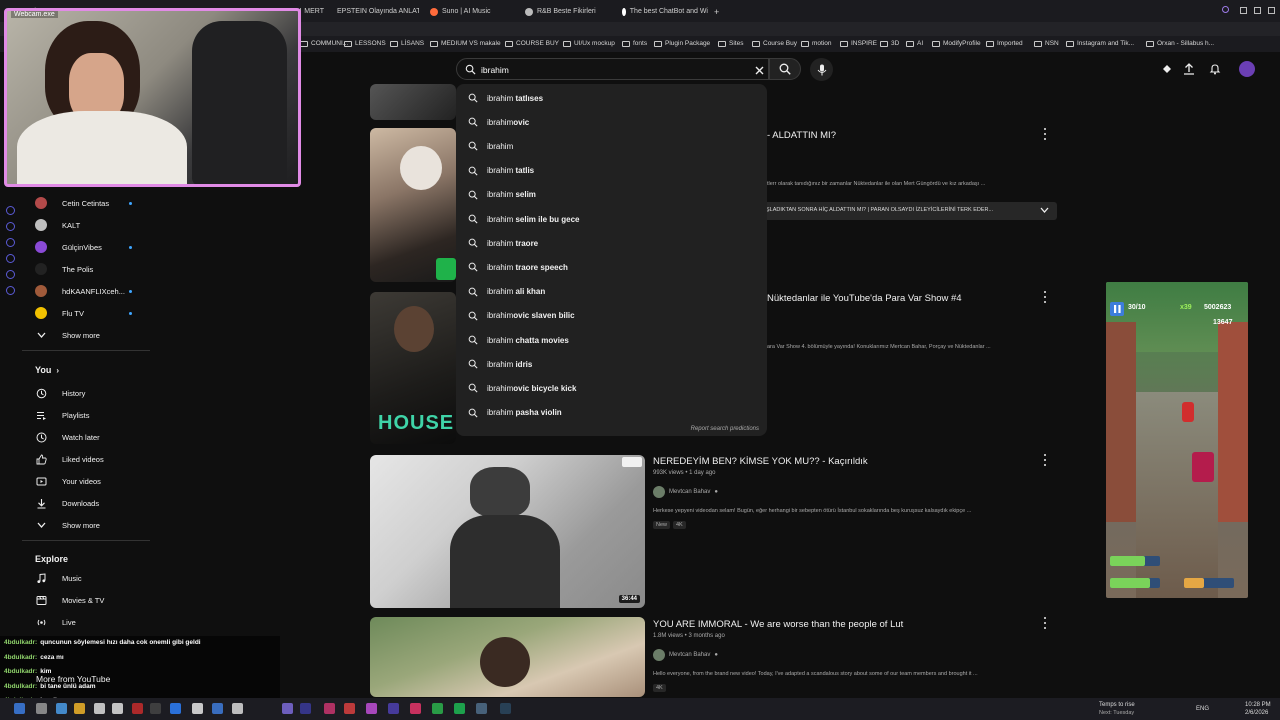 The image size is (1280, 720). Describe the element at coordinates (1004, 43) in the screenshot. I see `bookmark-item: Imported` at that location.